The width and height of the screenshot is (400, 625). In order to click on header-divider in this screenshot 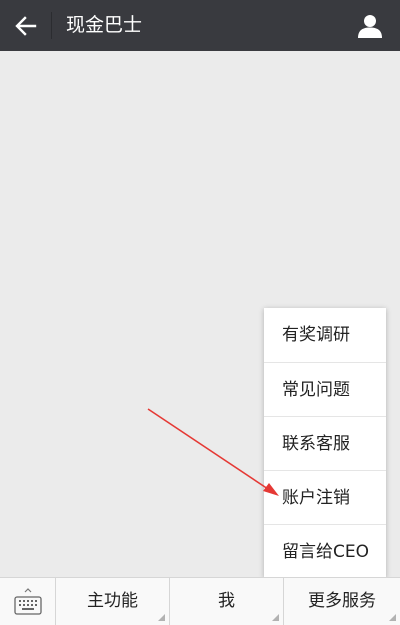, I will do `click(51, 25)`.